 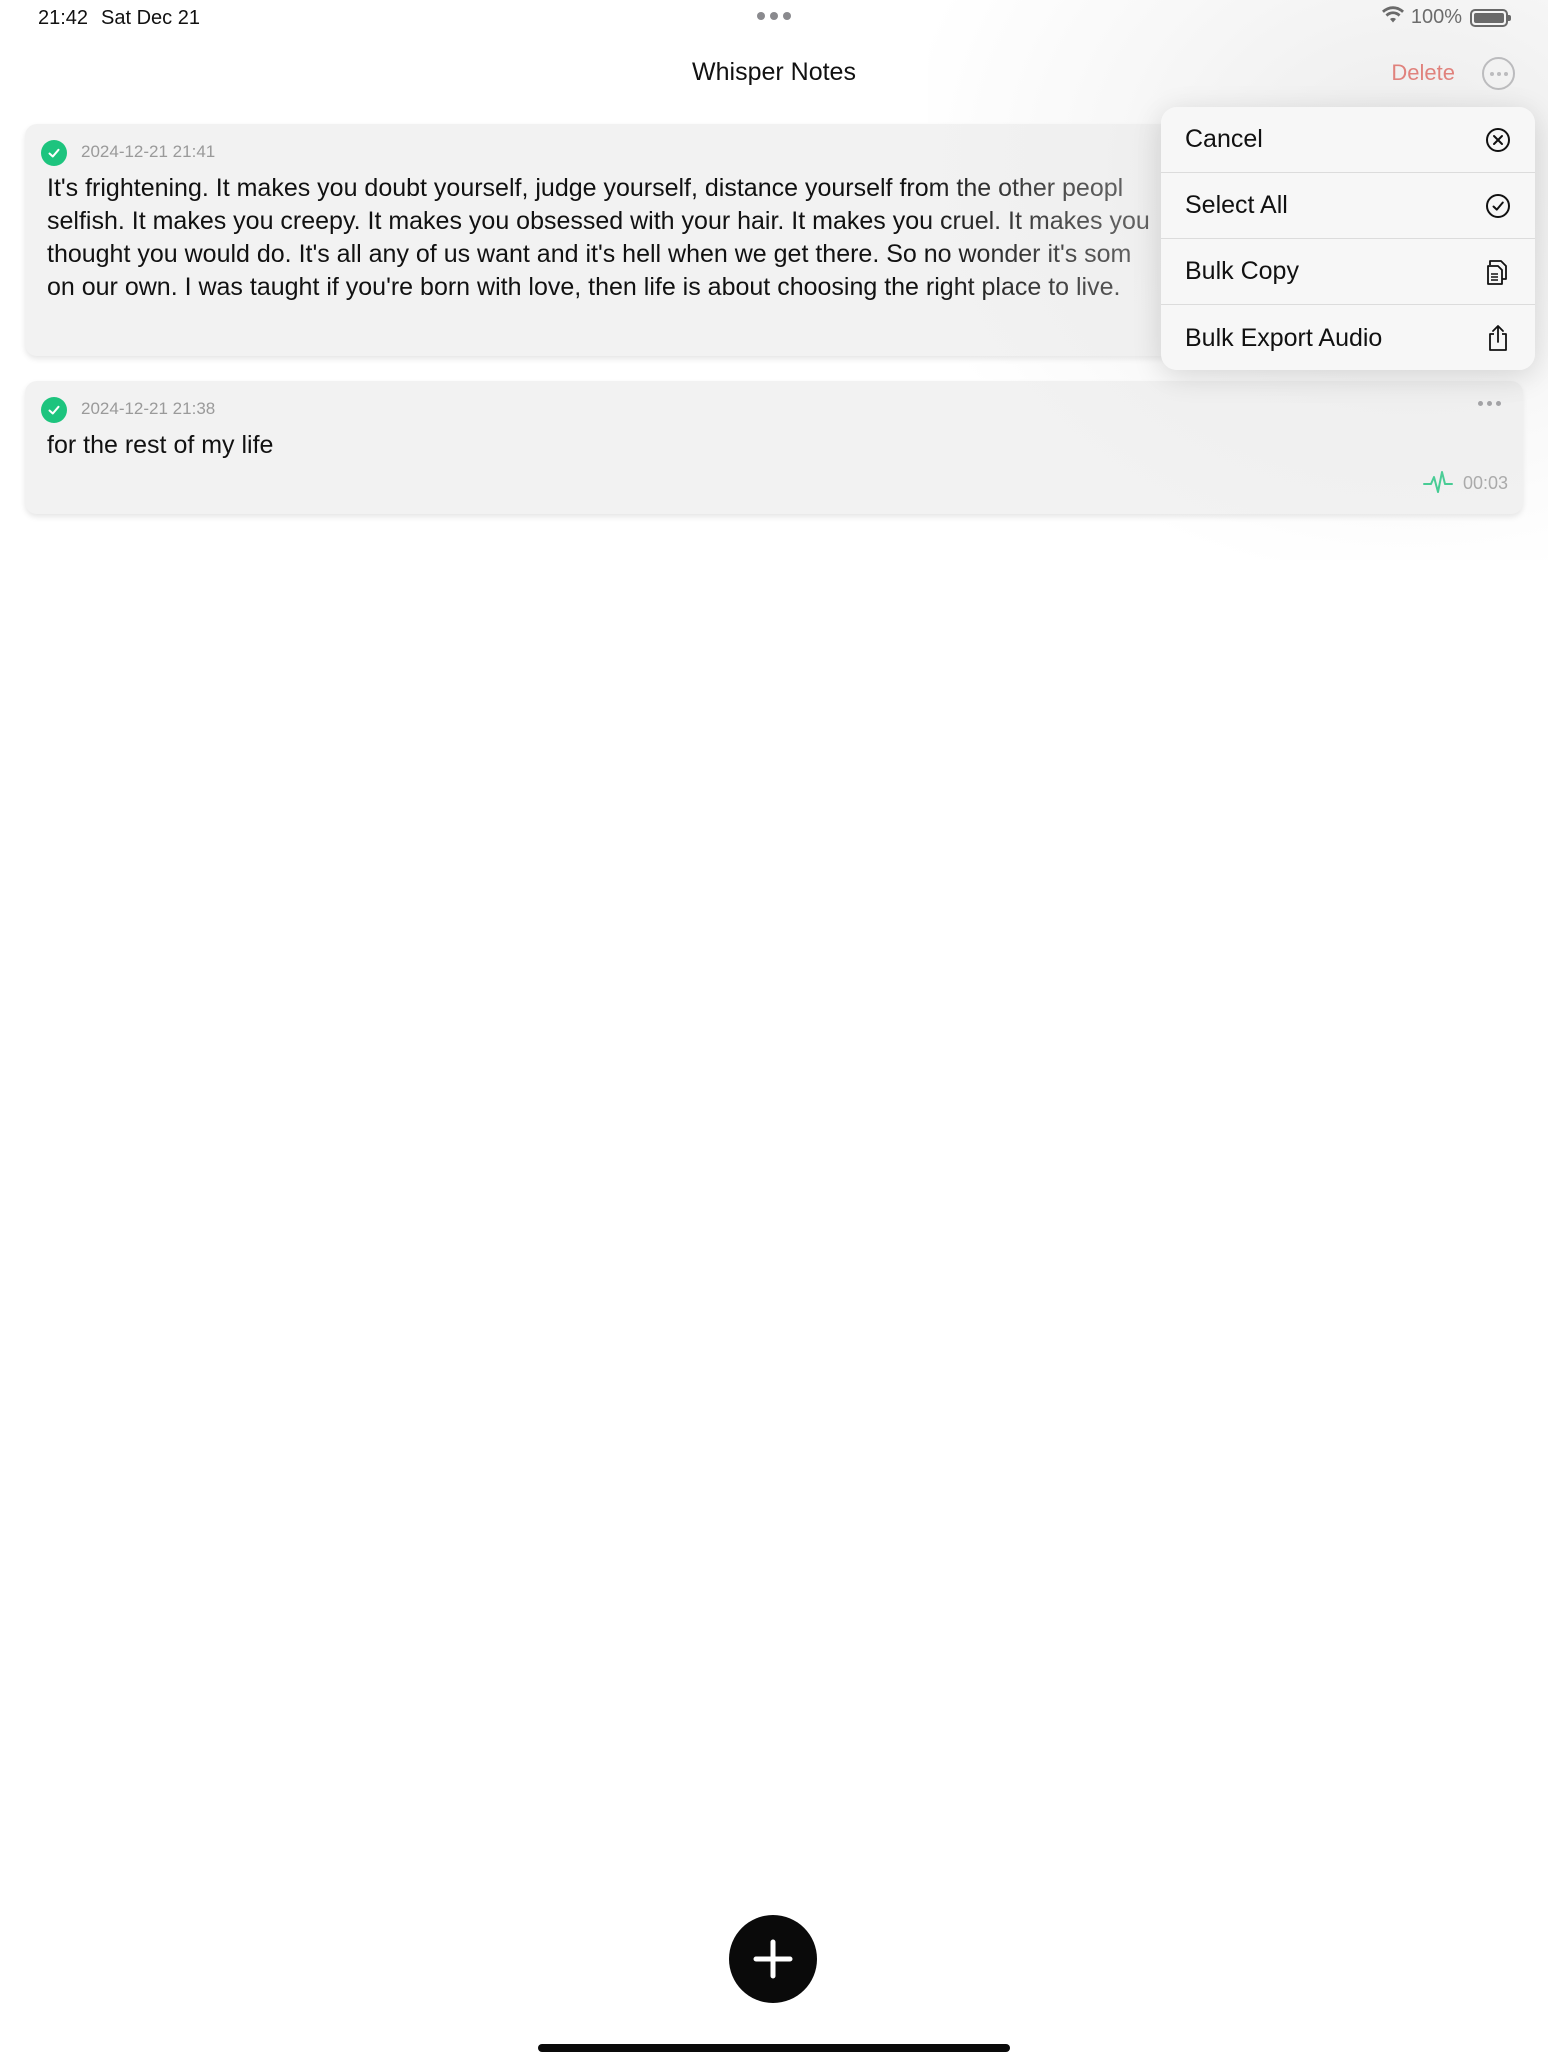 What do you see at coordinates (1498, 206) in the screenshot?
I see `checkmark-circle-icon` at bounding box center [1498, 206].